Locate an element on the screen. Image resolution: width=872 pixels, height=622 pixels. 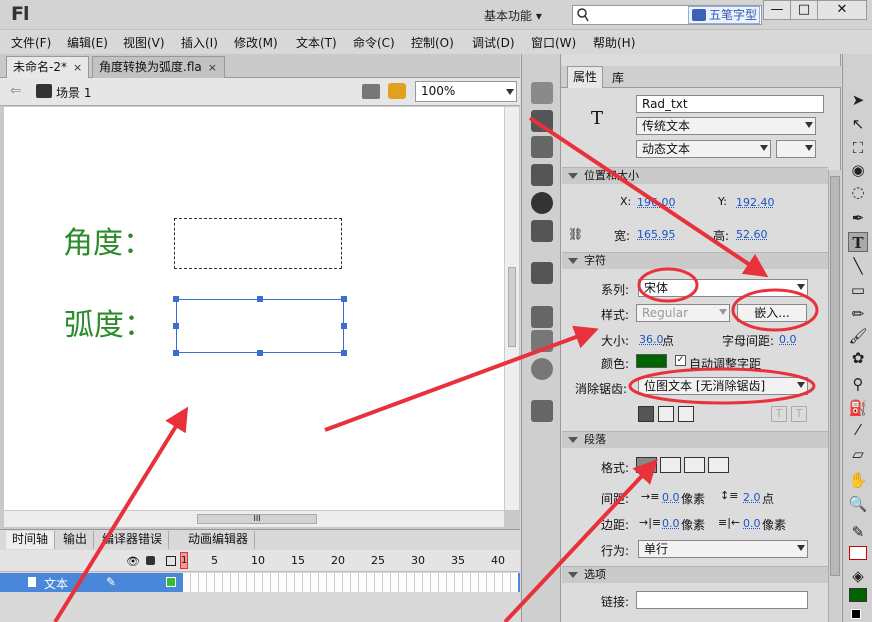
pen-tool-icon: ✒ is located at coordinates (858, 218).